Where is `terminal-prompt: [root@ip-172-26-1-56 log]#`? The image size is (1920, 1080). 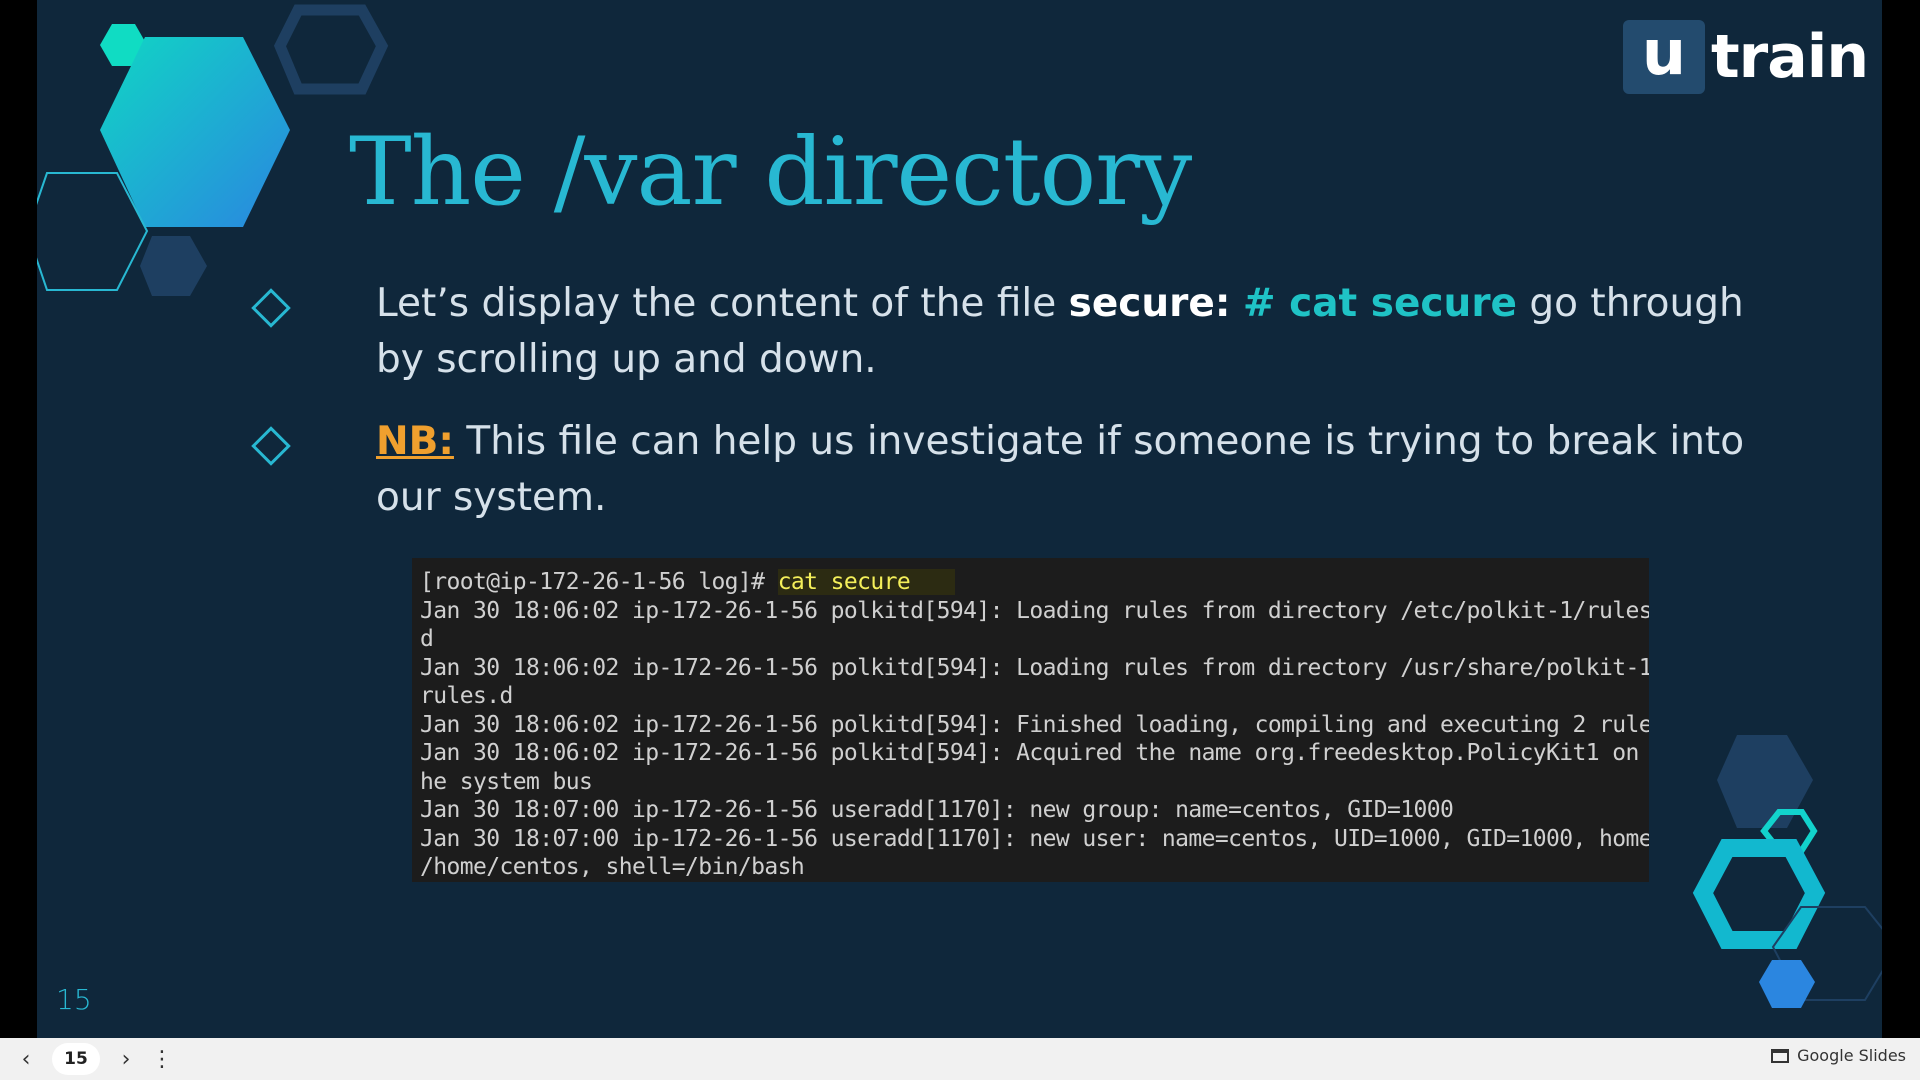 terminal-prompt: [root@ip-172-26-1-56 log]# is located at coordinates (599, 582).